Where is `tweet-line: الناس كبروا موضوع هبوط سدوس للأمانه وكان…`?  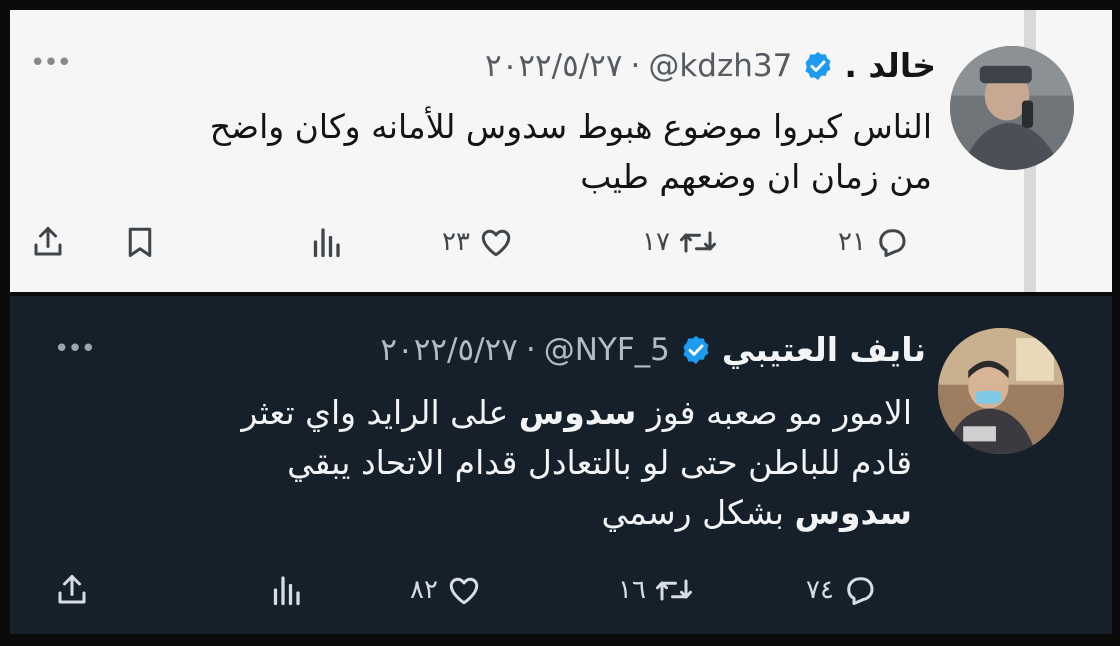
tweet-line: الناس كبروا موضوع هبوط سدوس للأمانه وكان… is located at coordinates (571, 127).